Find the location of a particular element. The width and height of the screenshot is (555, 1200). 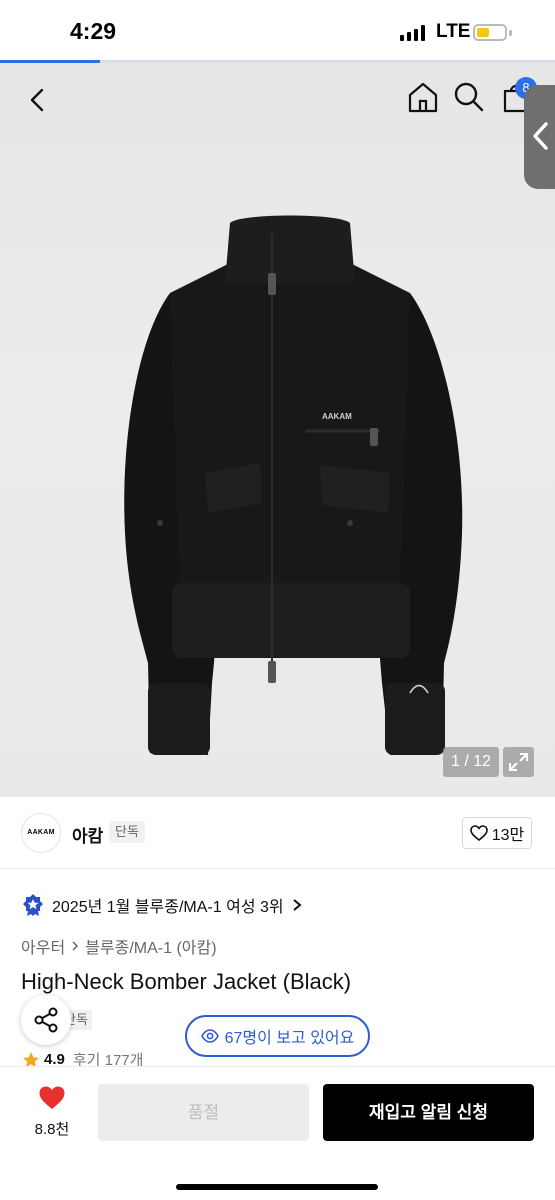

live-viewers-text: 67명이 보고 있어요 is located at coordinates (289, 1038).